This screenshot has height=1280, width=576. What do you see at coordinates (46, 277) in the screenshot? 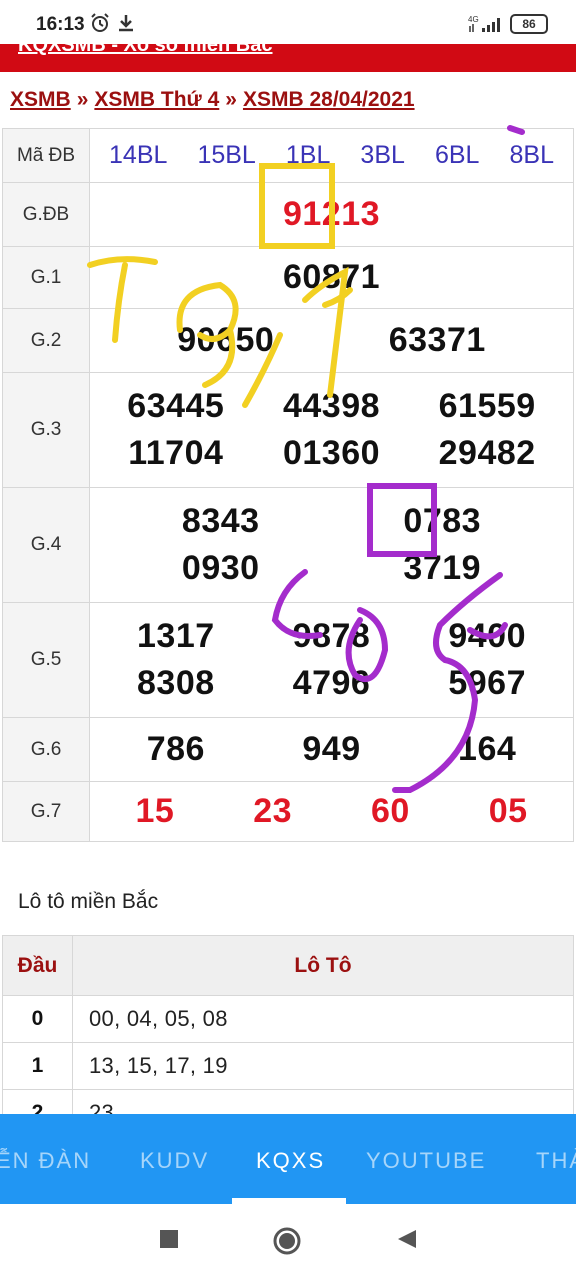
I see `prize-label: G.1` at bounding box center [46, 277].